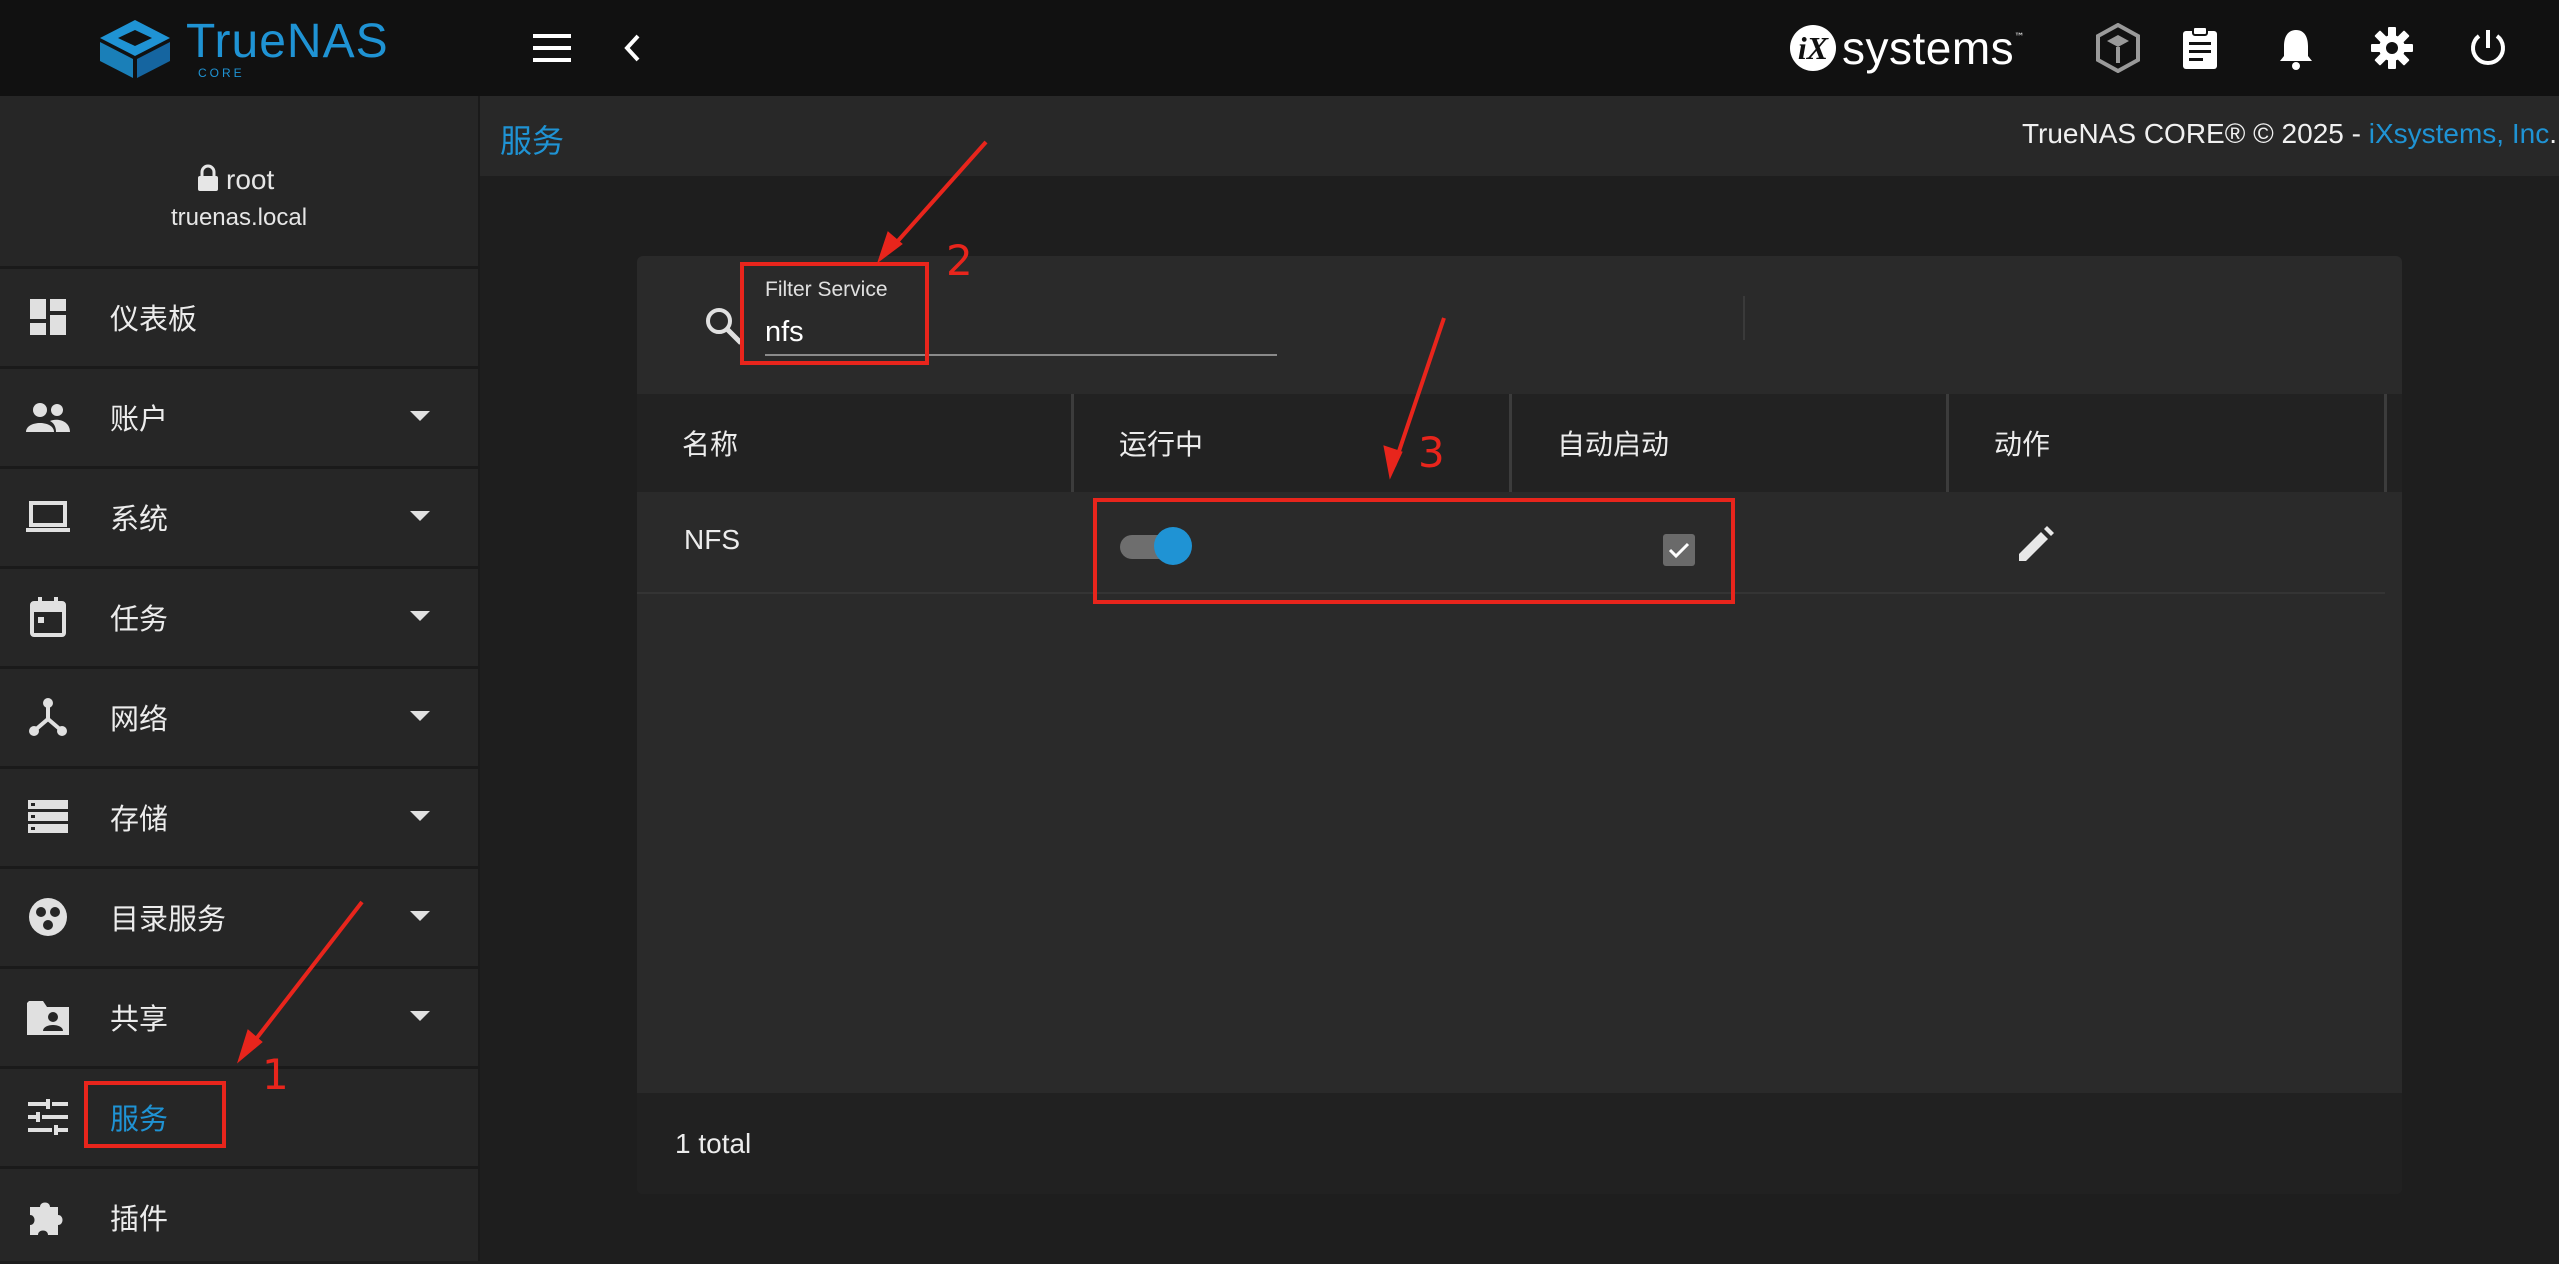  I want to click on network-icon, so click(48, 717).